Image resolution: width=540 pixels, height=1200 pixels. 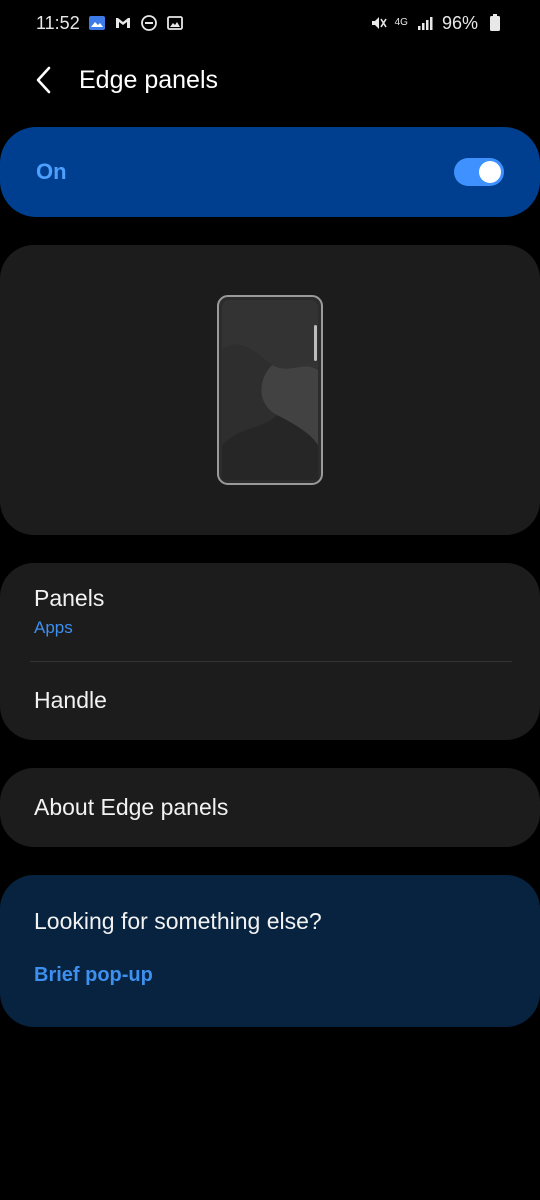 I want to click on settings-group-about: About Edge panels, so click(x=270, y=807).